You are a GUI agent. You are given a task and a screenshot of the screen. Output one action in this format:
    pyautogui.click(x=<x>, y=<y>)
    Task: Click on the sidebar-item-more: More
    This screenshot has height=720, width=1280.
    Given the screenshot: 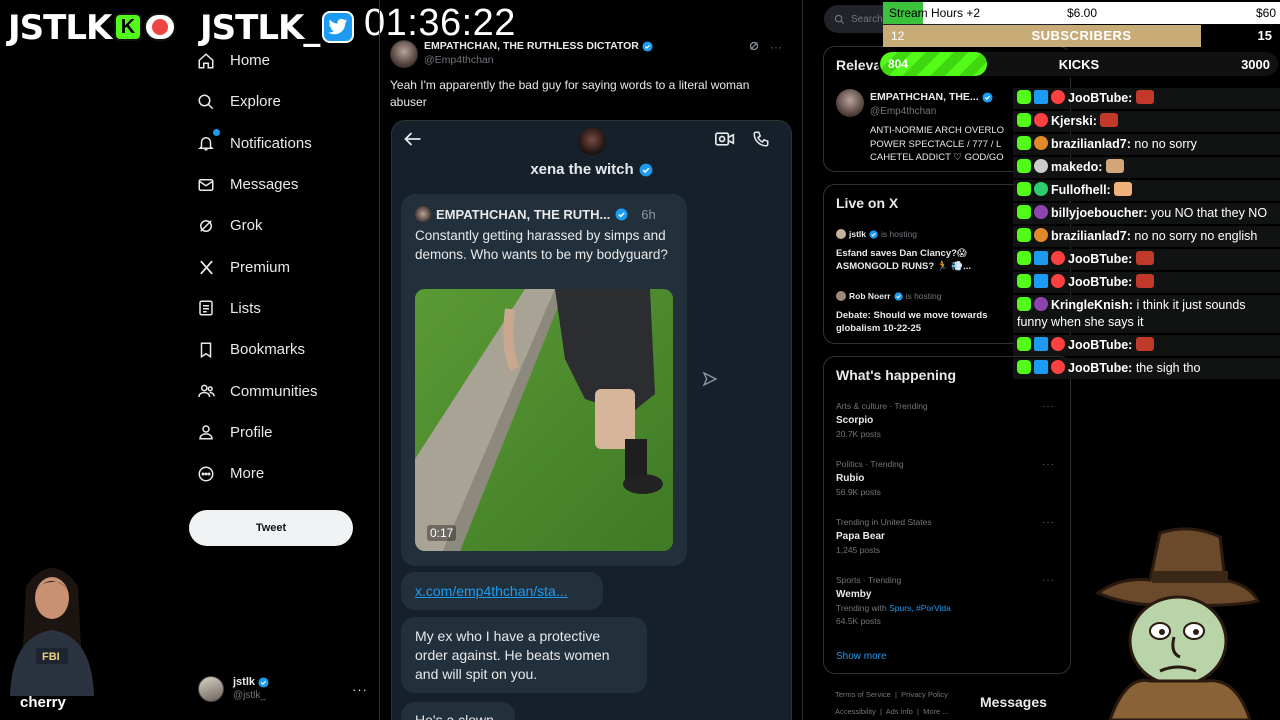 What is the action you would take?
    pyautogui.click(x=283, y=473)
    